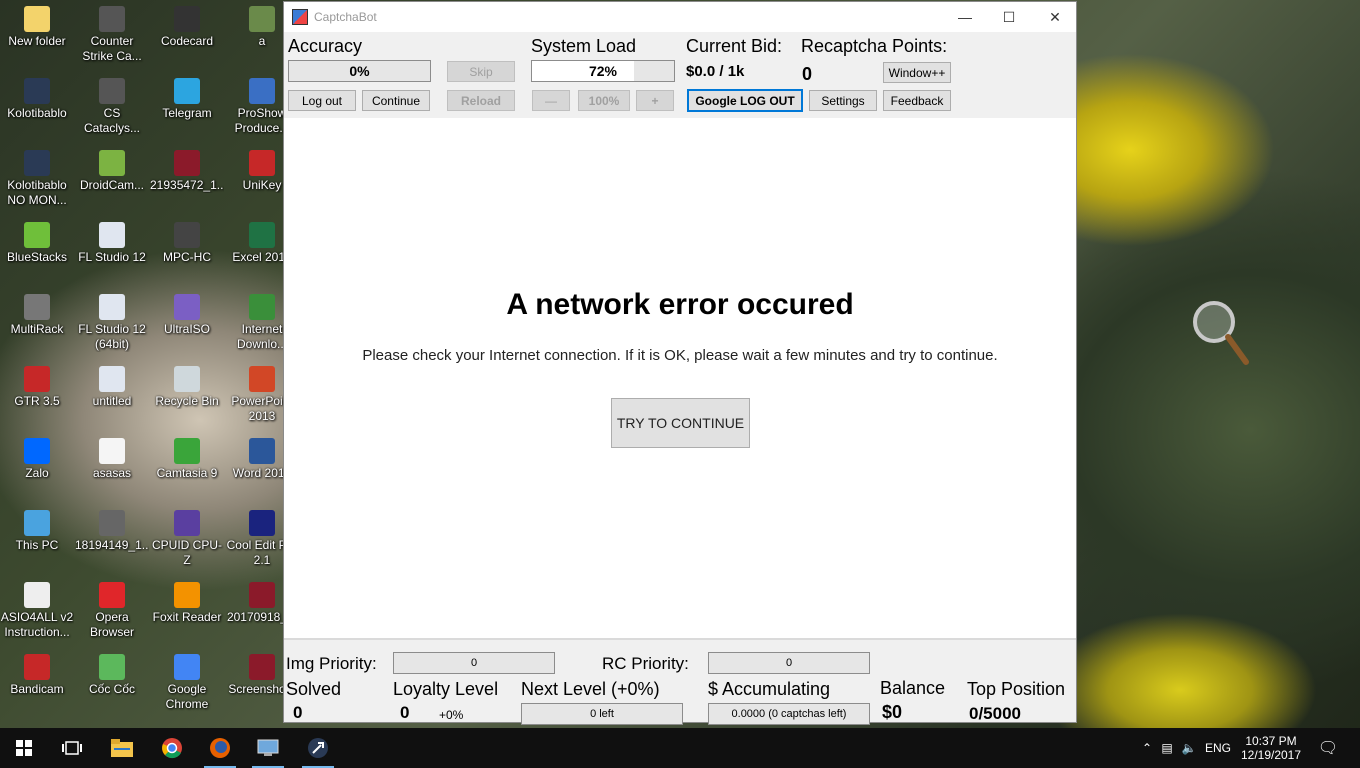 The image size is (1360, 768). Describe the element at coordinates (1189, 748) in the screenshot. I see `volume-icon: 🔈` at that location.